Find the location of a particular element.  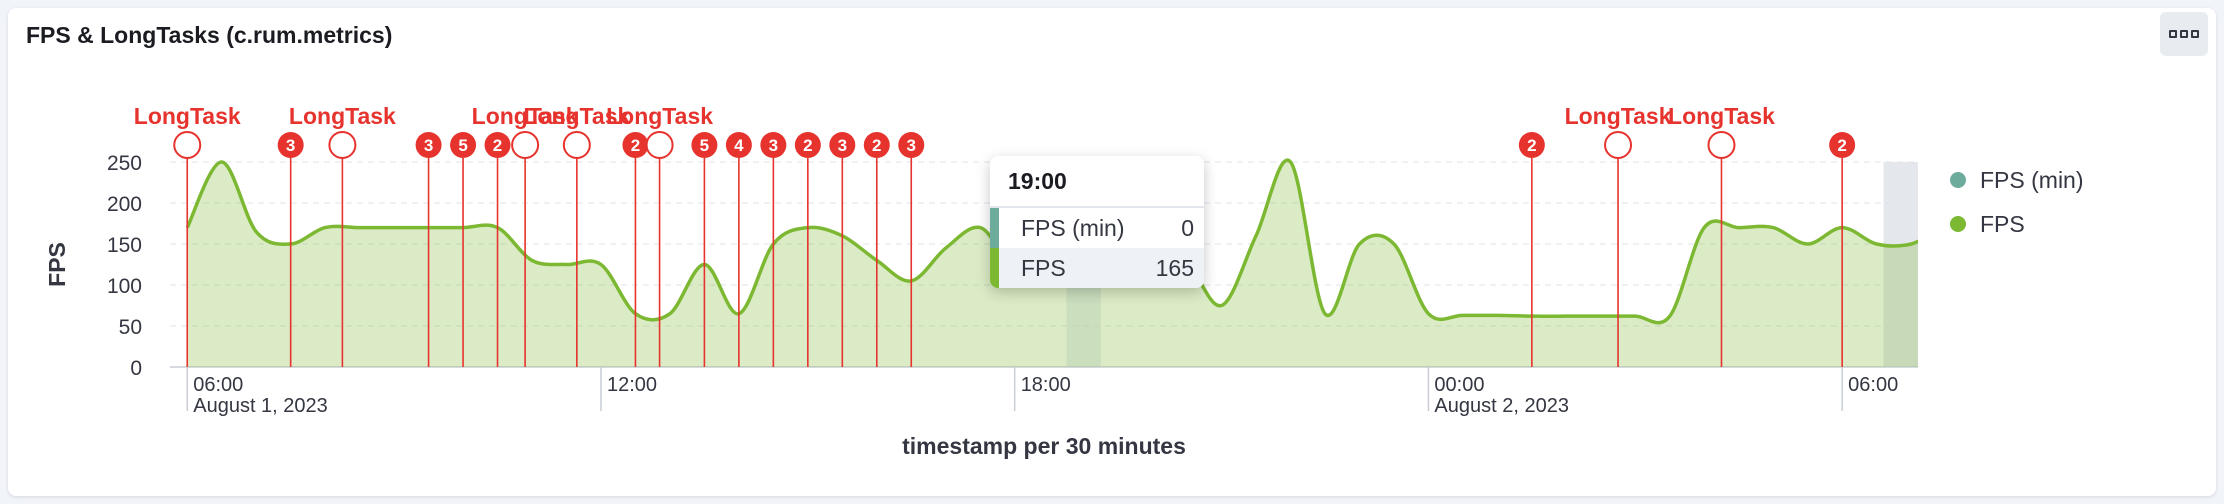

y-tick-label: 250 is located at coordinates (124, 163).